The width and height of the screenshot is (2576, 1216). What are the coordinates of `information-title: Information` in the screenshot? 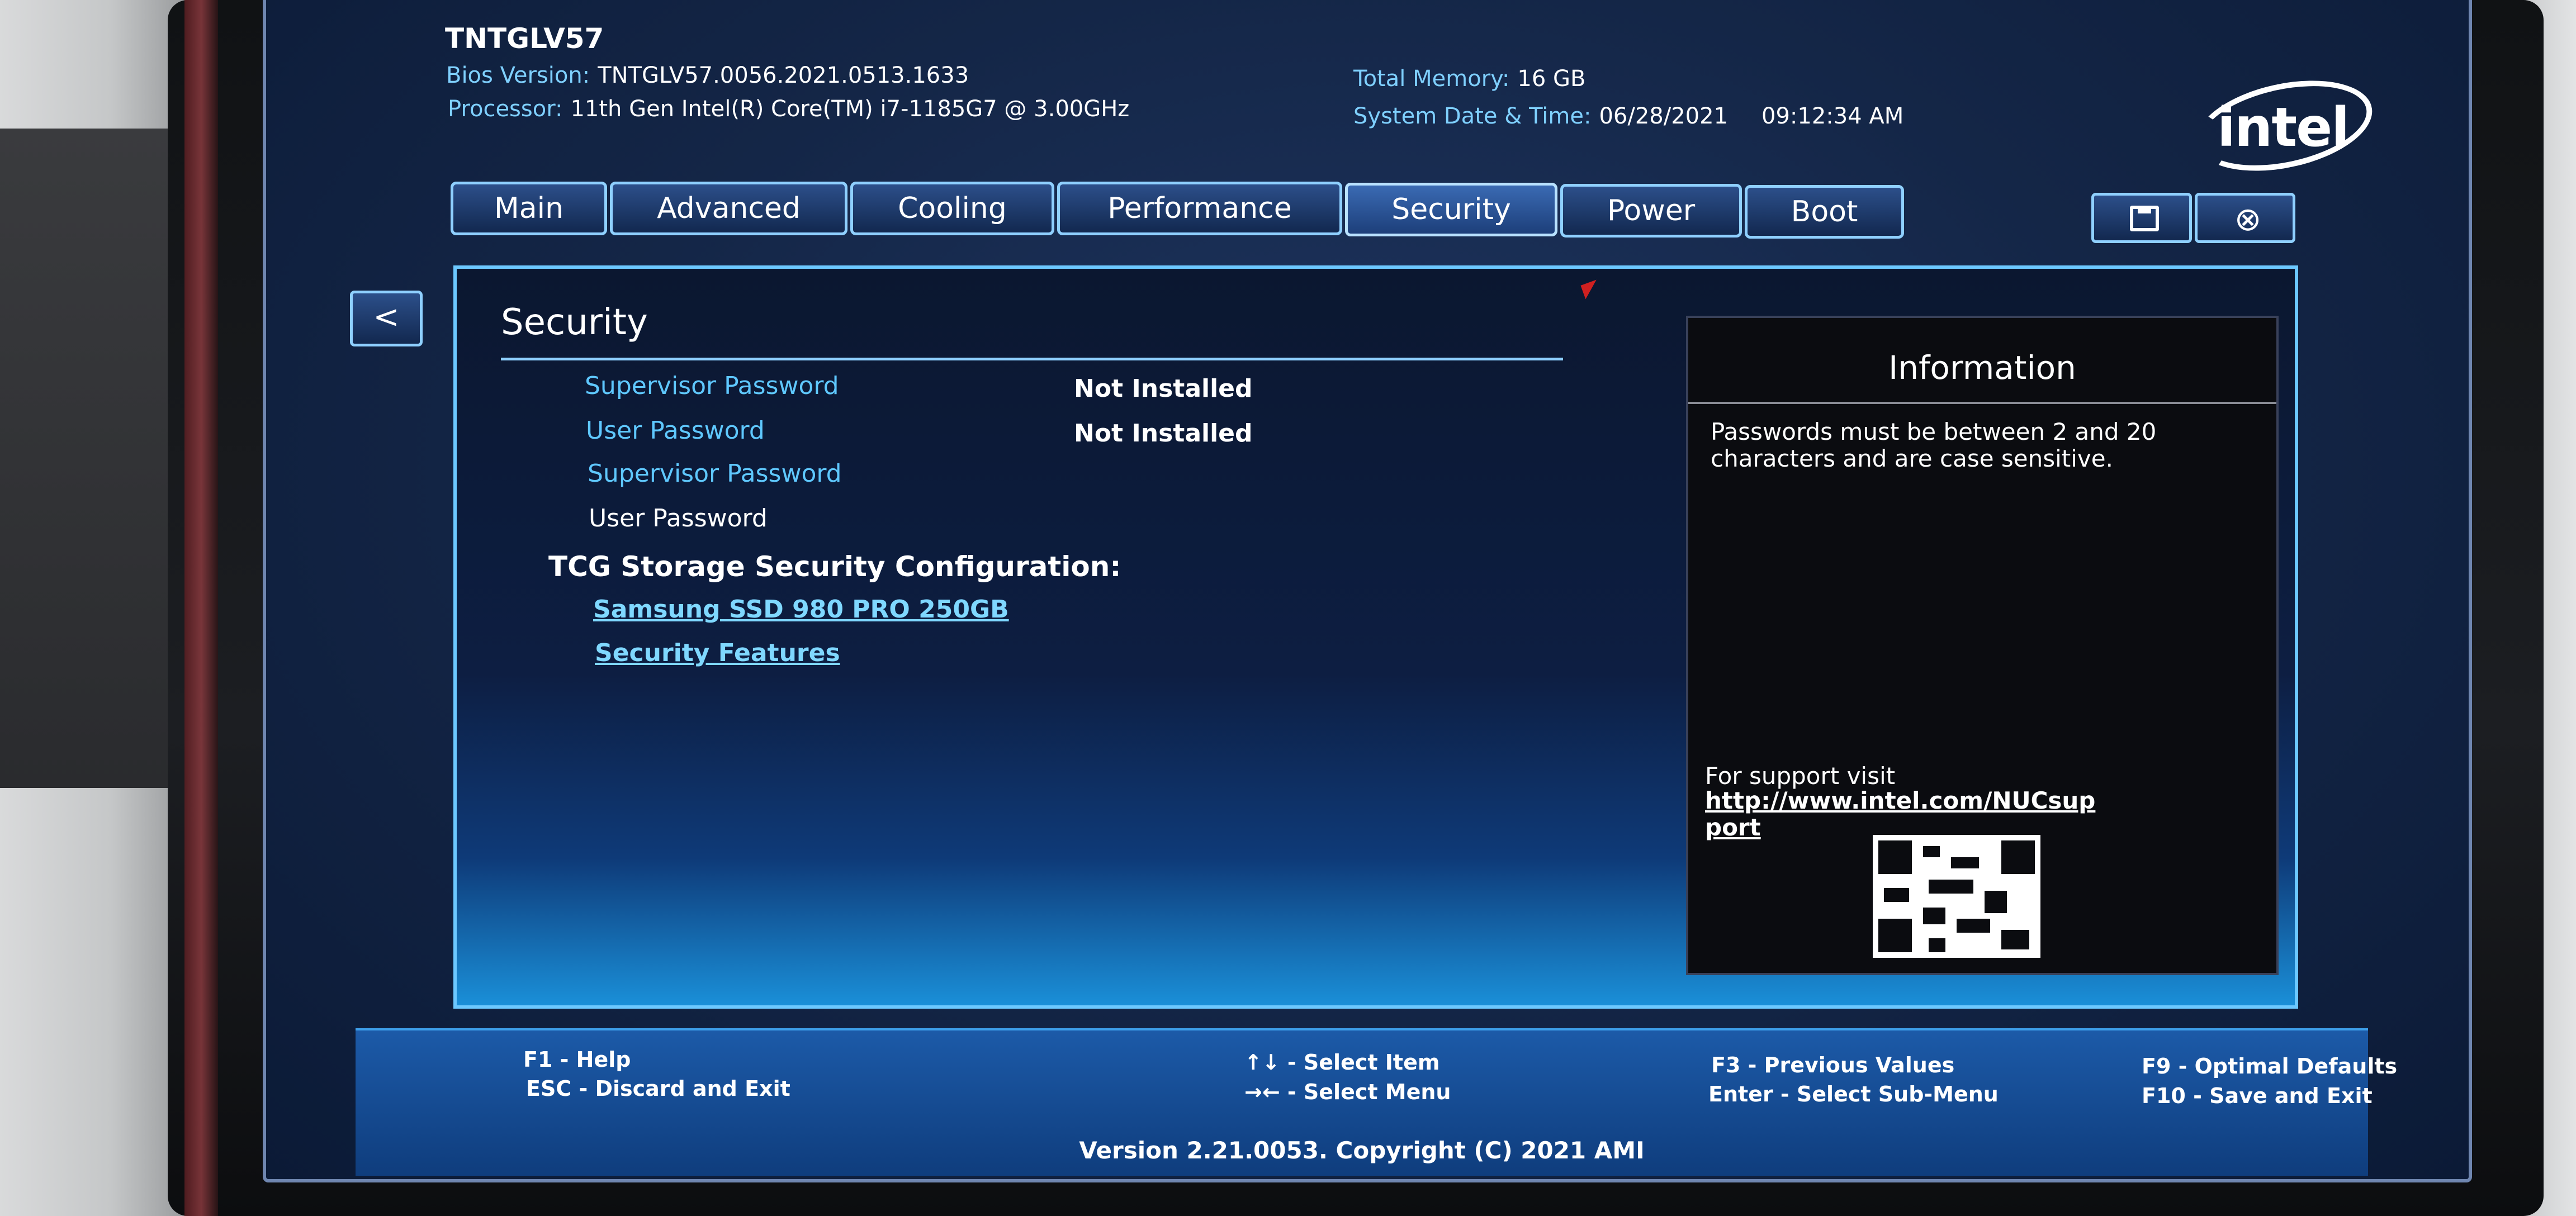 It's located at (1982, 368).